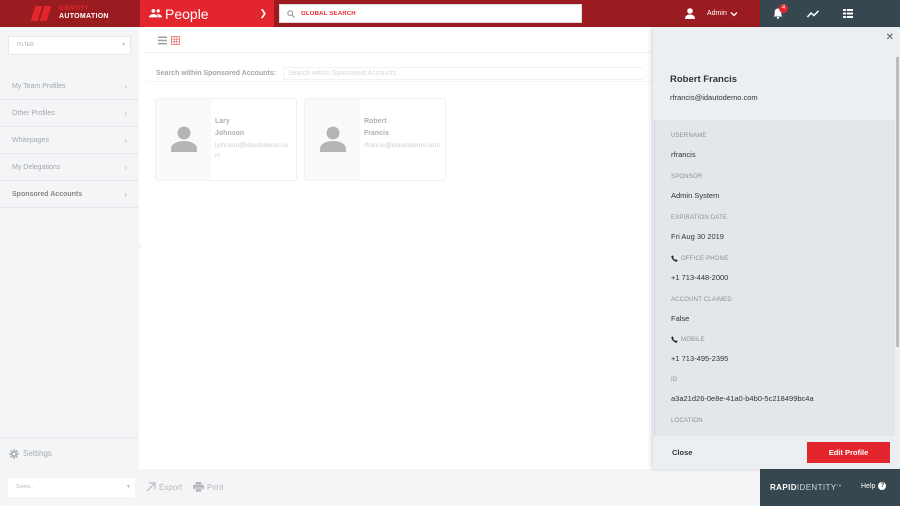 This screenshot has height=506, width=900. I want to click on global-search, so click(430, 13).